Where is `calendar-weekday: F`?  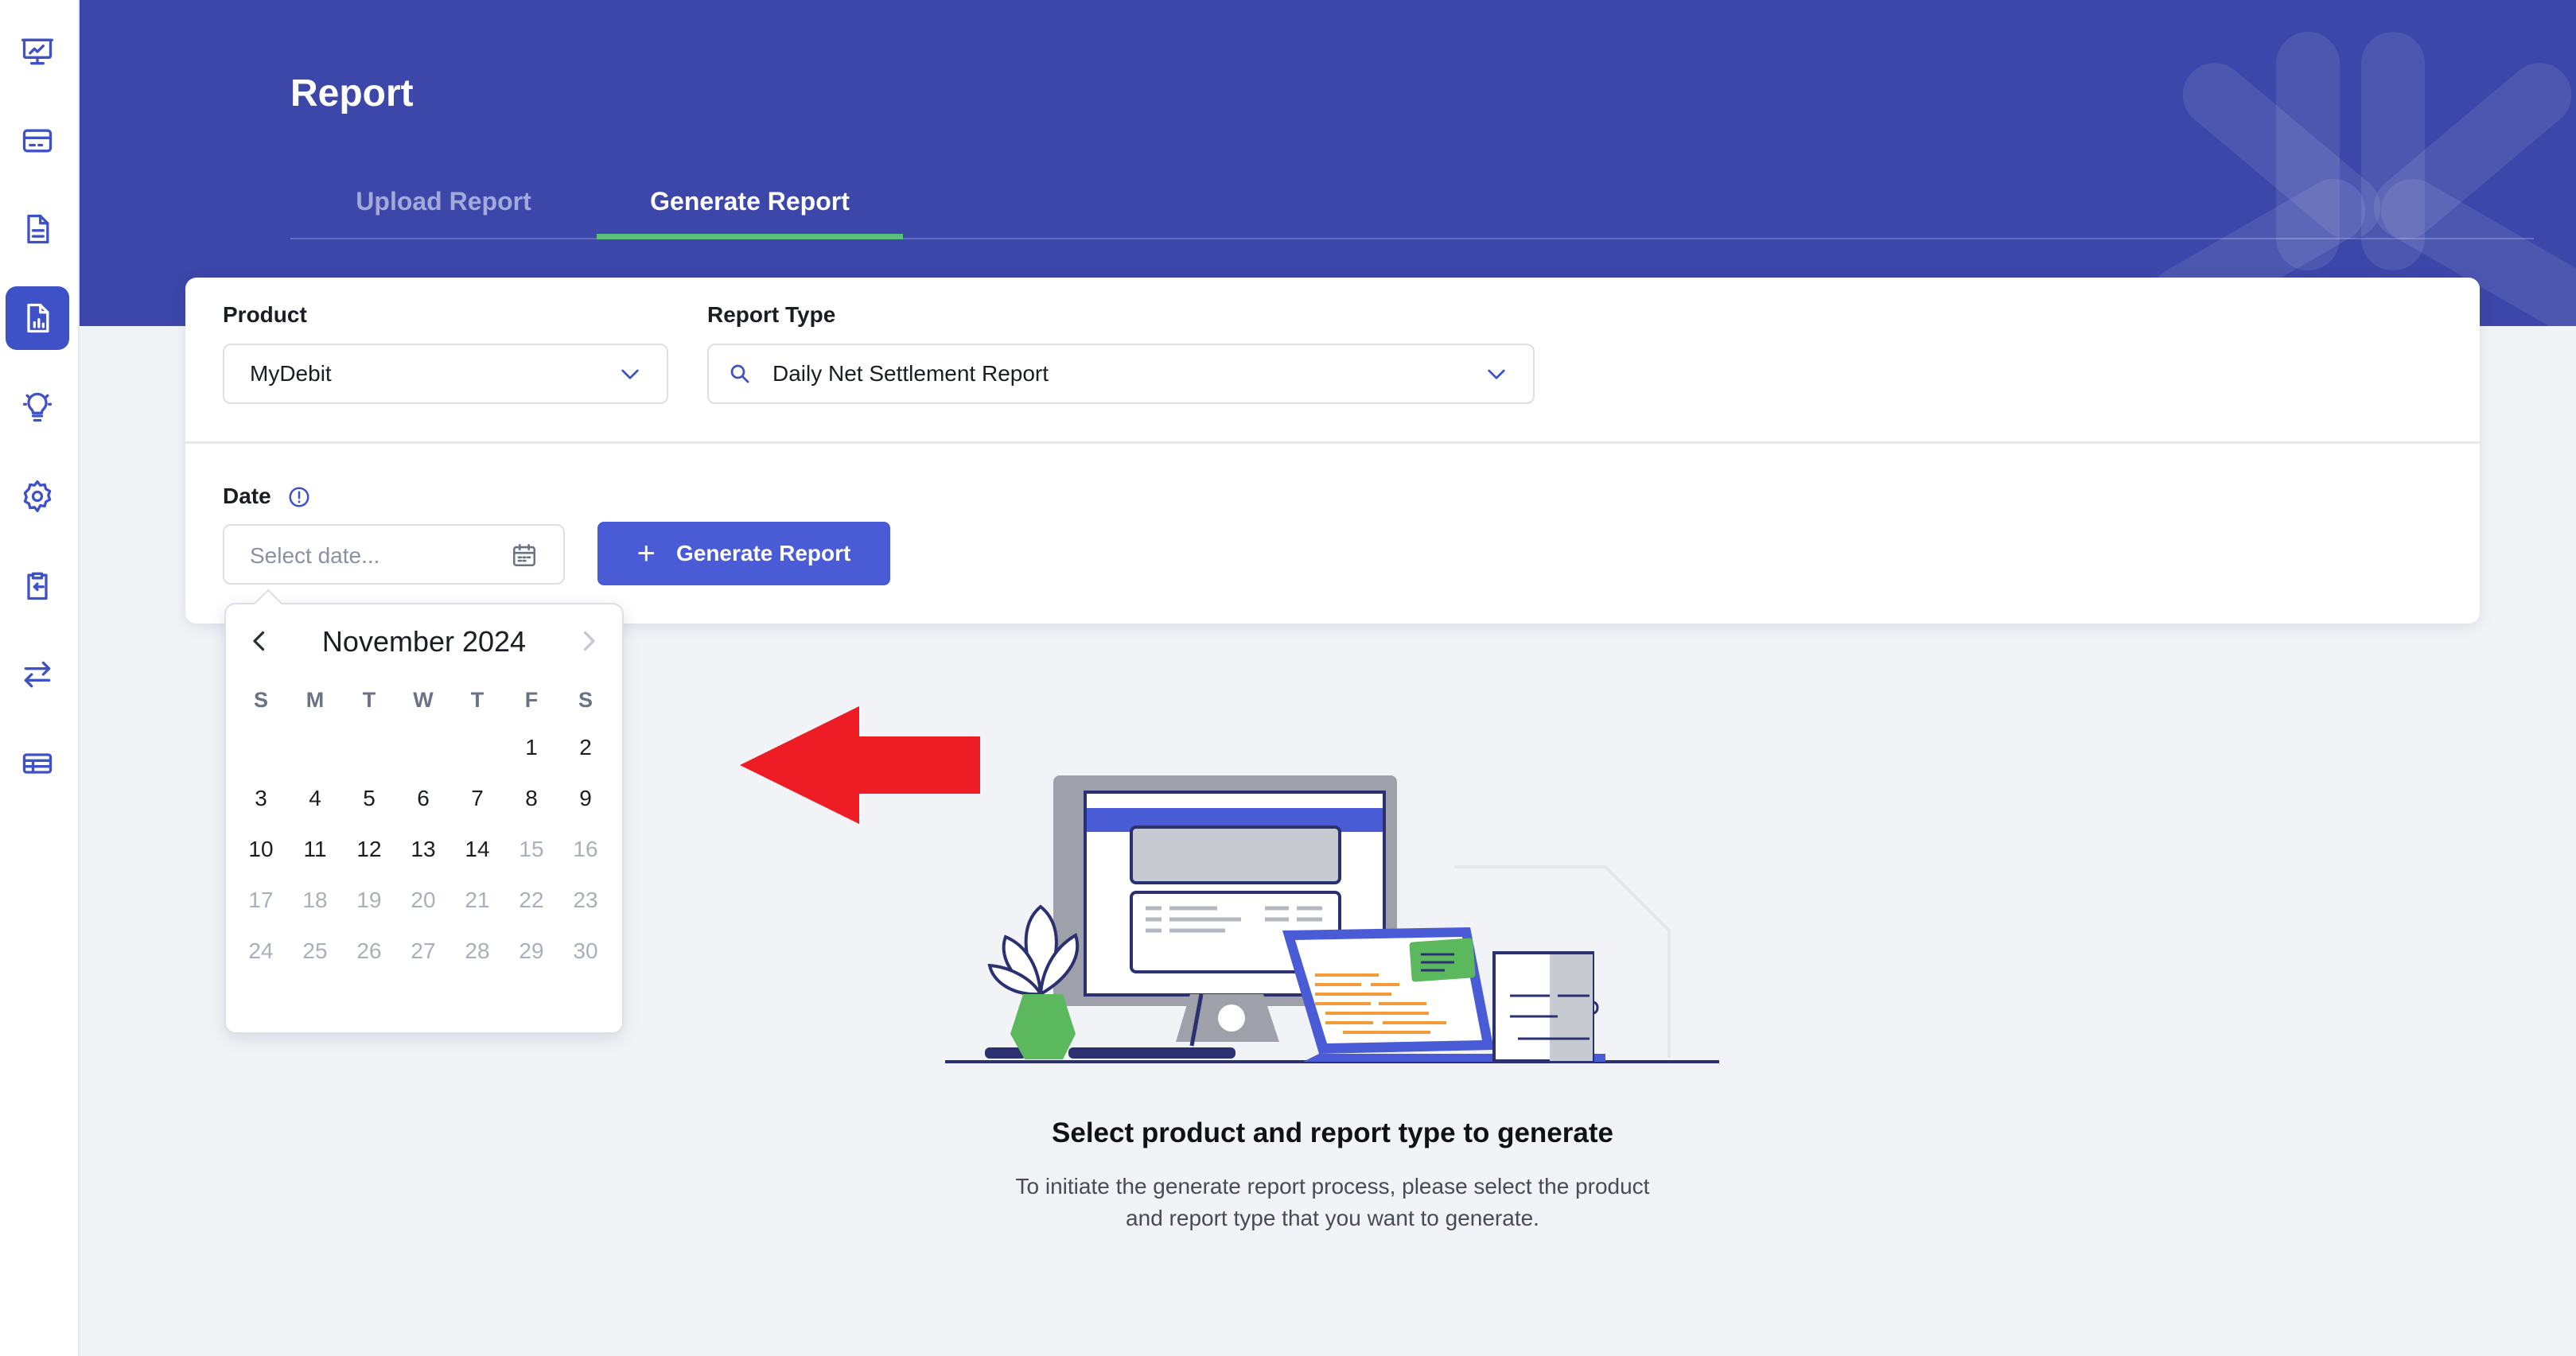 calendar-weekday: F is located at coordinates (532, 700).